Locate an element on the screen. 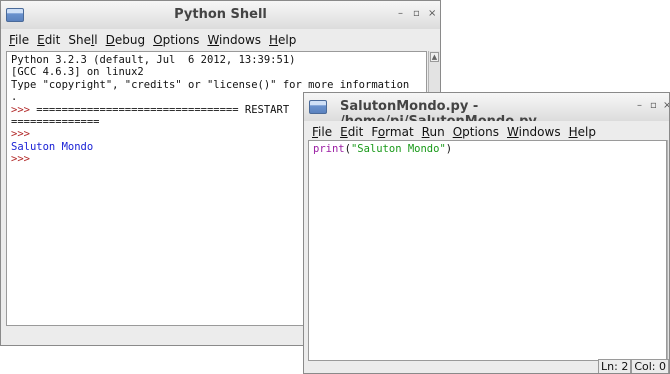  shell-menubar: File Edit Shell Debug Options Windows Help is located at coordinates (220, 39).